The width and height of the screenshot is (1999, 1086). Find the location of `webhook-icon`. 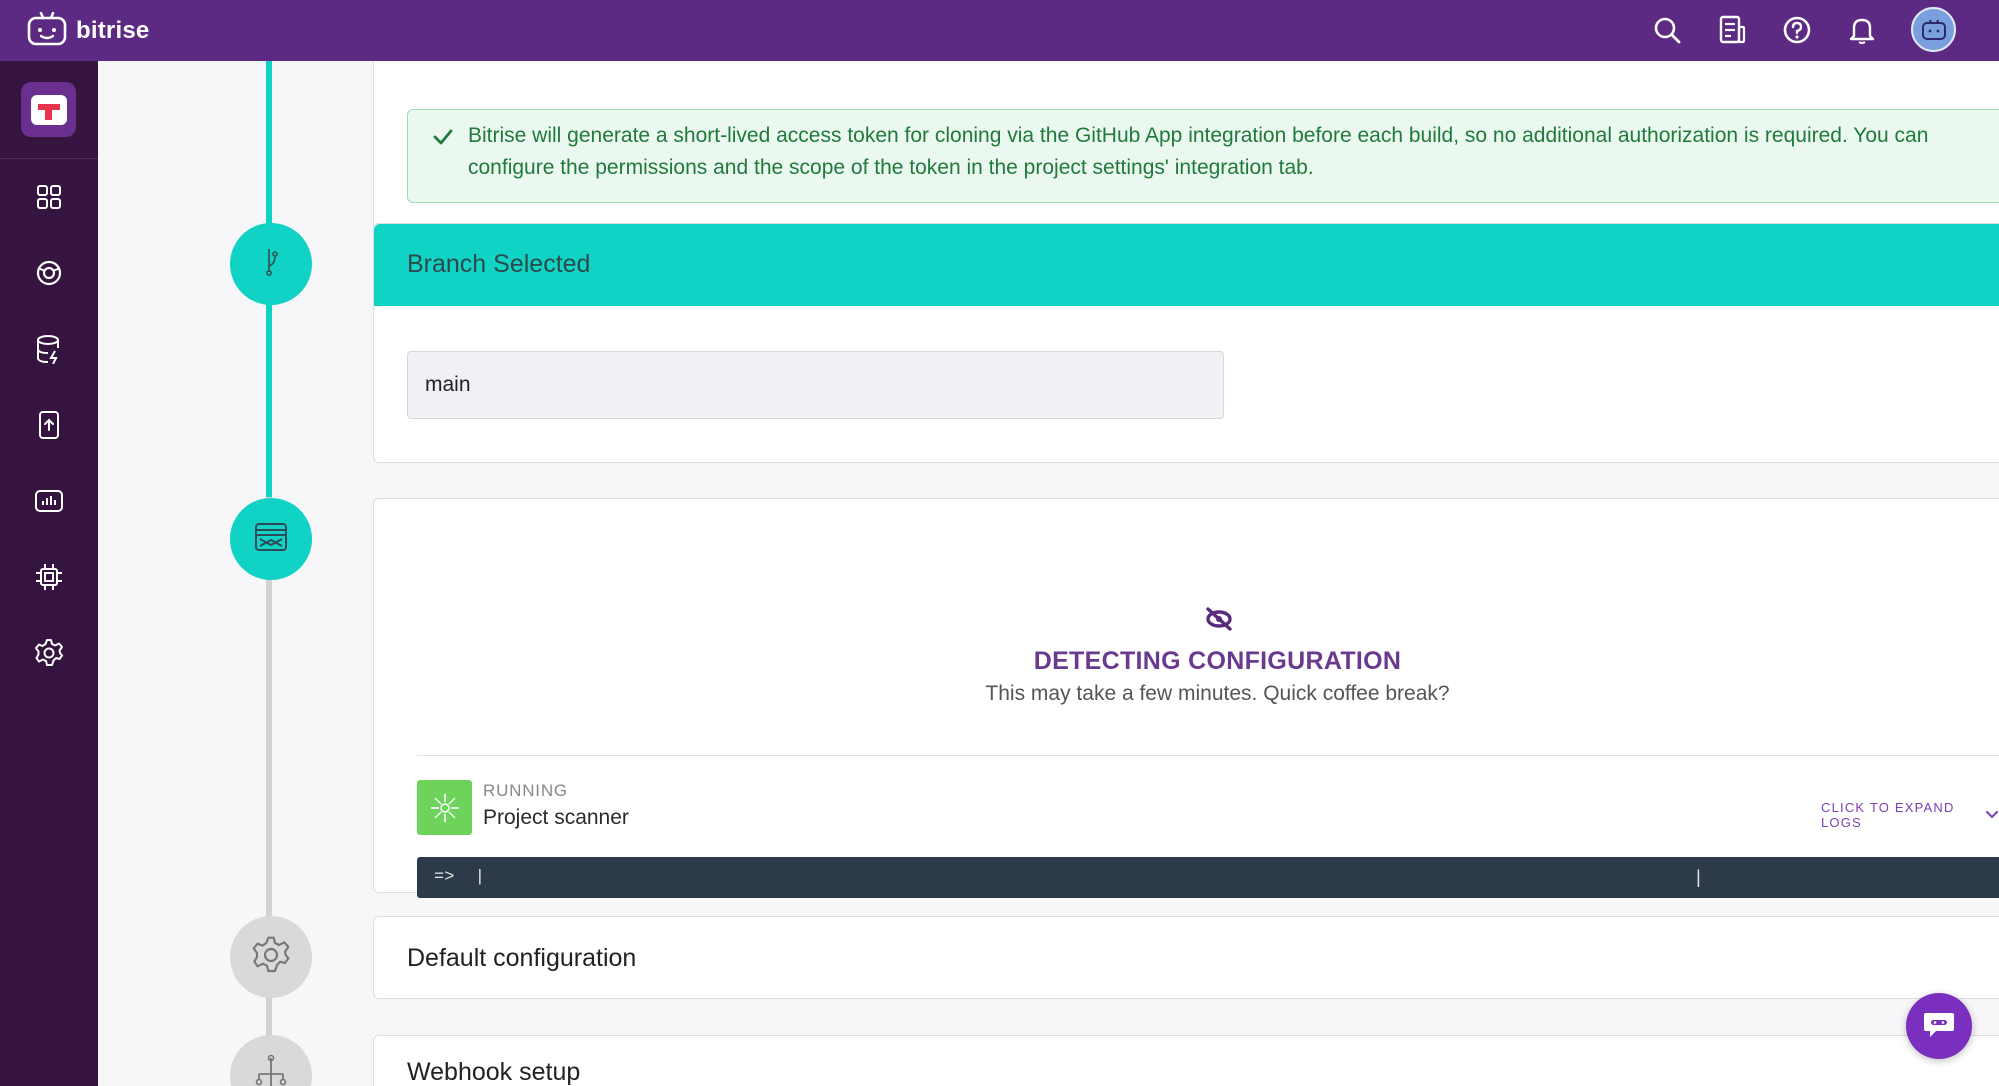

webhook-icon is located at coordinates (271, 1070).